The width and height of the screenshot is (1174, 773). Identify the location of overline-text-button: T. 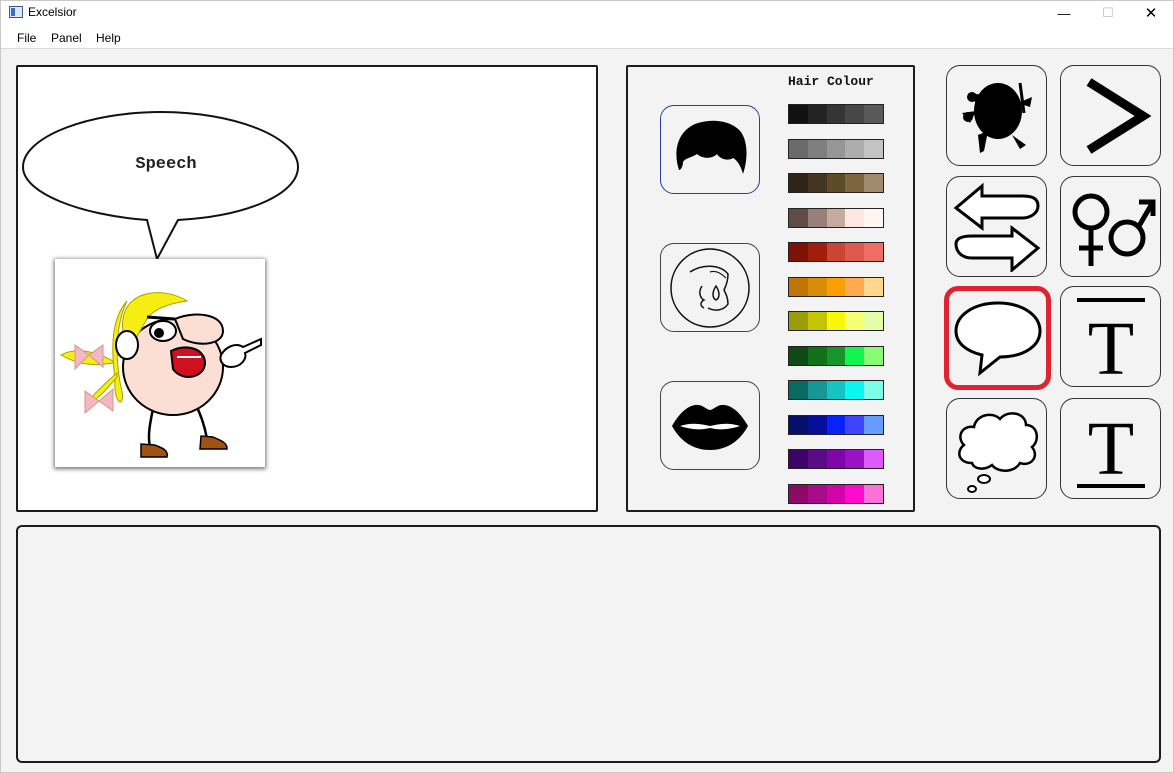
(1110, 336).